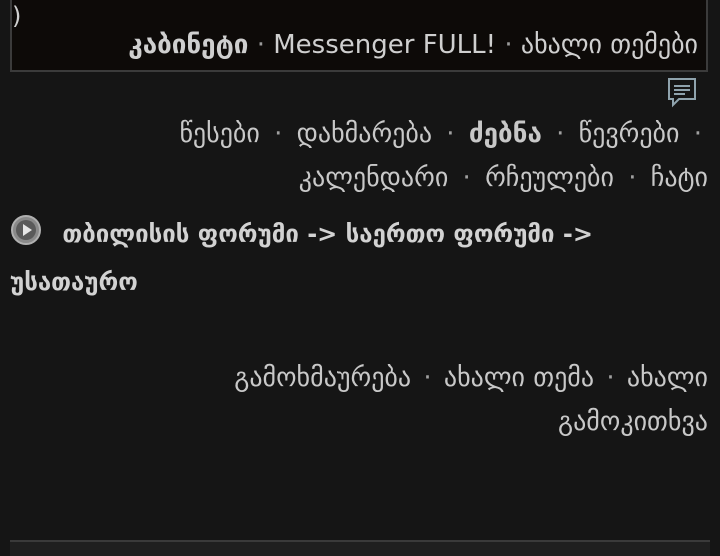 The width and height of the screenshot is (720, 556). What do you see at coordinates (450, 234) in the screenshot?
I see `breadcrumb-general: საერთო ფორუმი` at bounding box center [450, 234].